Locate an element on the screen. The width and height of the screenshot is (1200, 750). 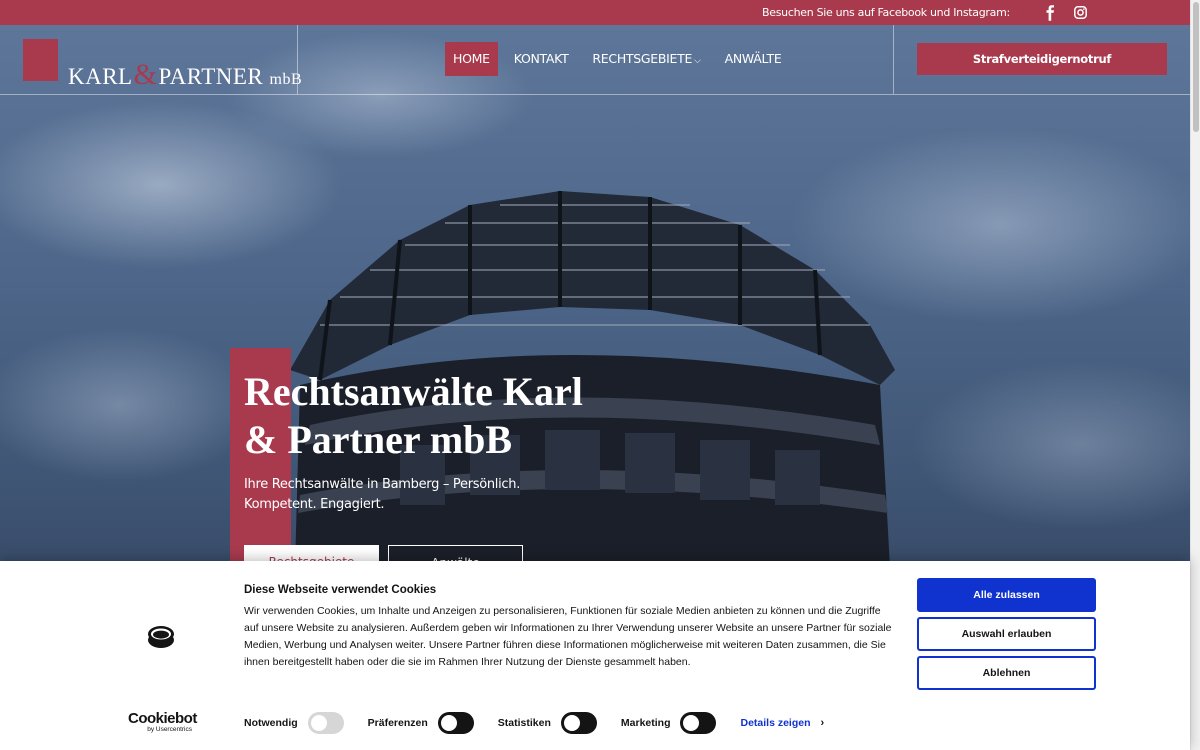
marketing-toggle is located at coordinates (698, 722).